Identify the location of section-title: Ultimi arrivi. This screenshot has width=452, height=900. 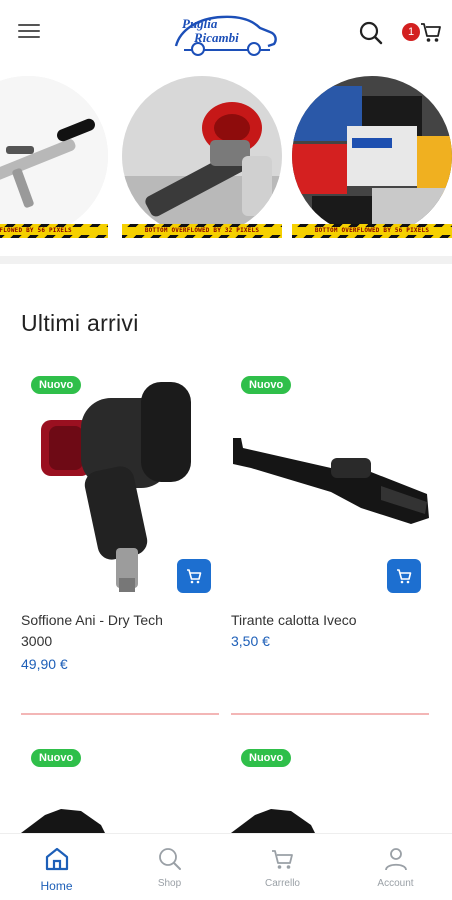
(80, 323).